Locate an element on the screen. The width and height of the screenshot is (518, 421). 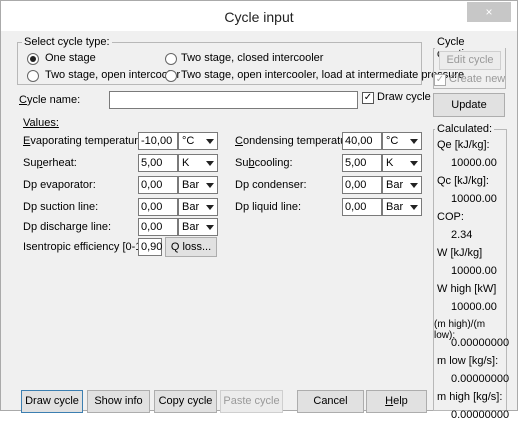
radio-label: Two stage, open intercooler is located at coordinates (113, 75).